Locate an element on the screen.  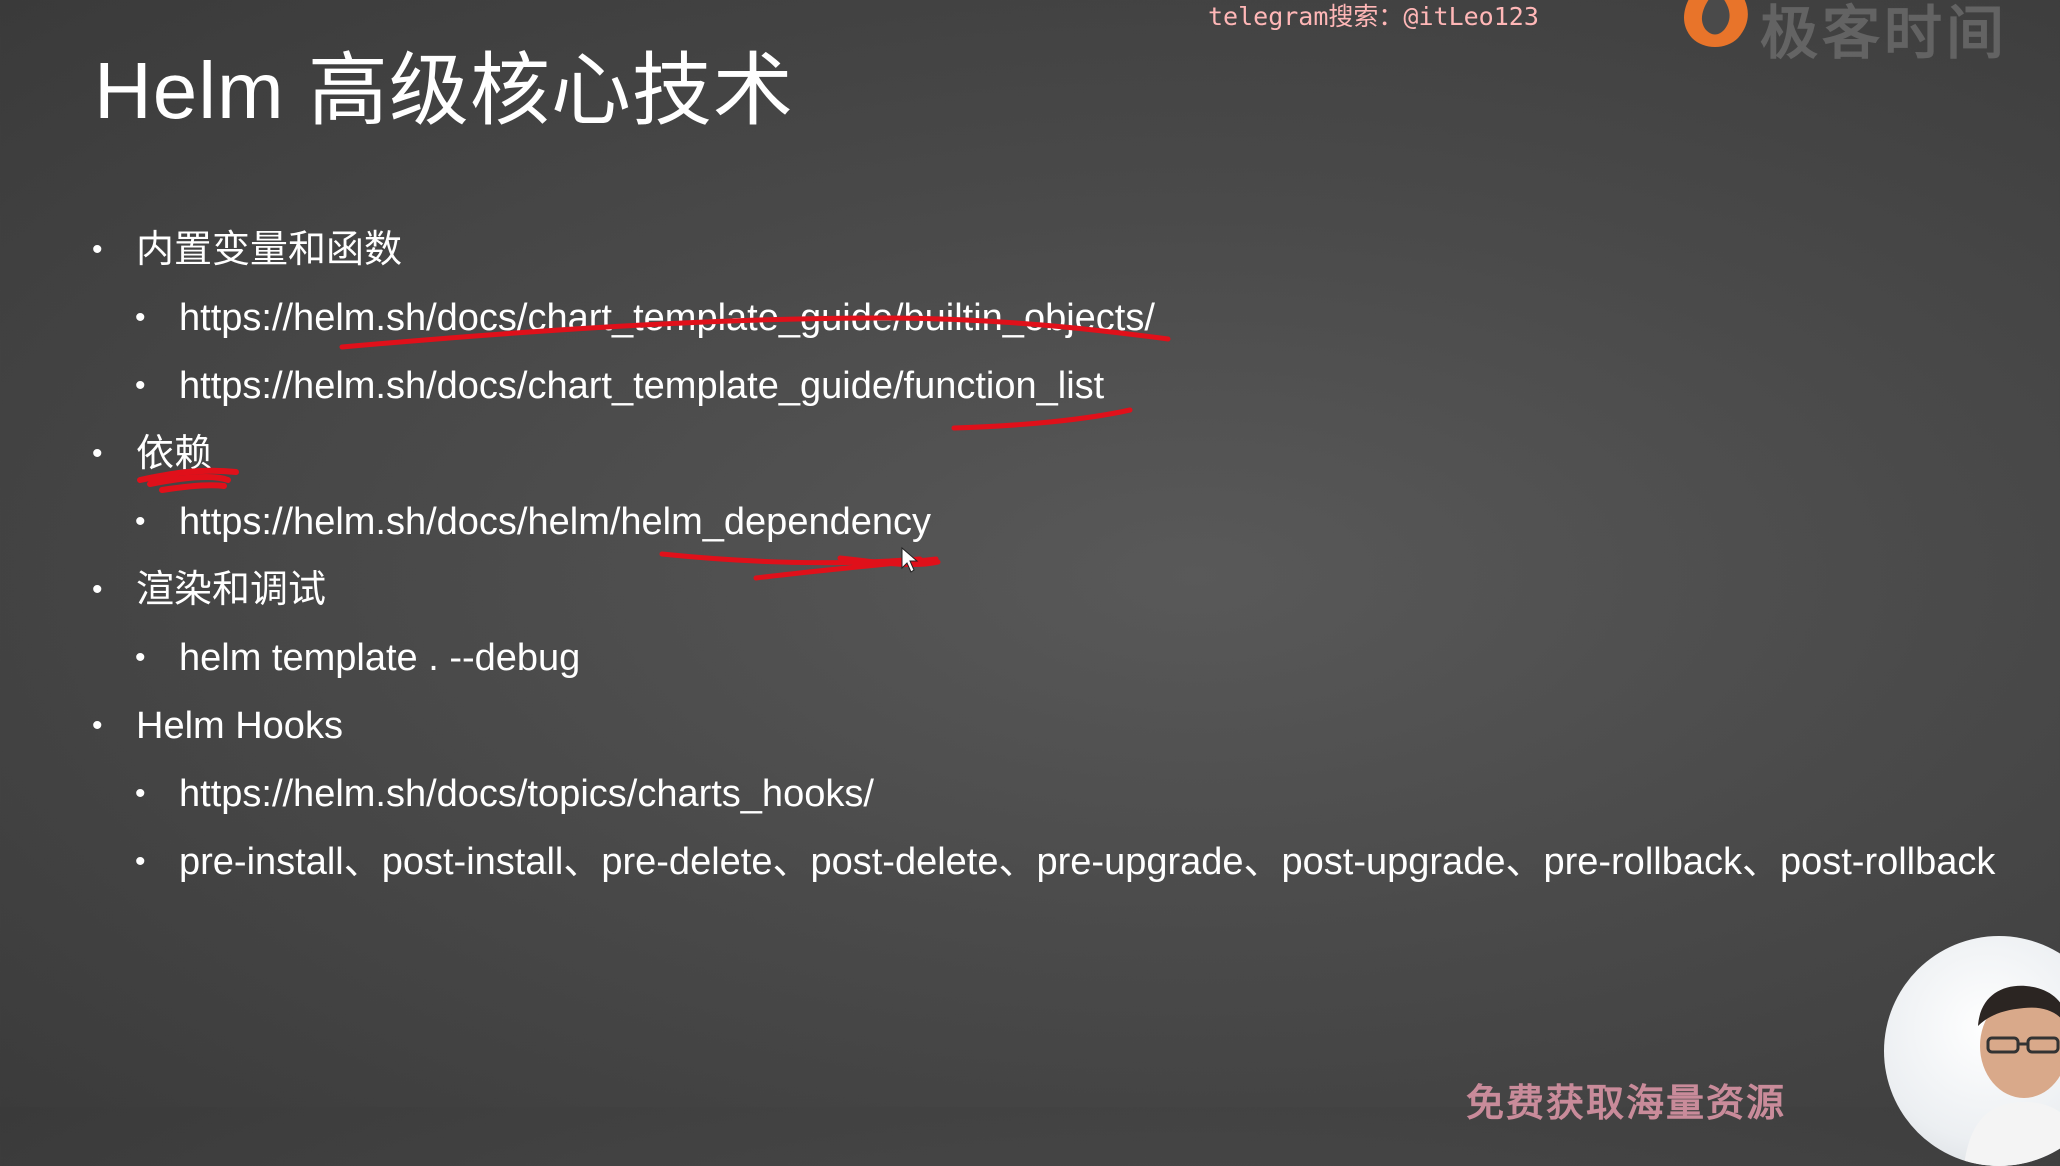
section-builtin-objects: • 内置变量和函数 is located at coordinates (1030, 250).